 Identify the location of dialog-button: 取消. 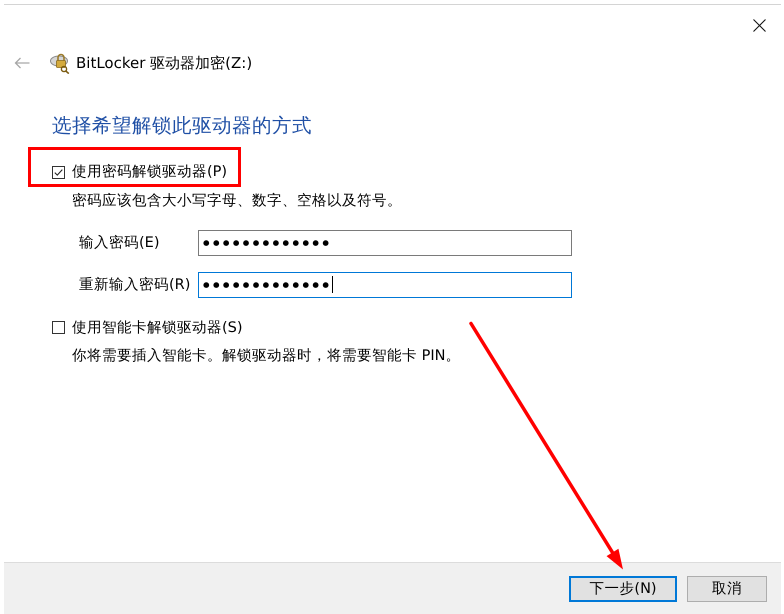
(727, 589).